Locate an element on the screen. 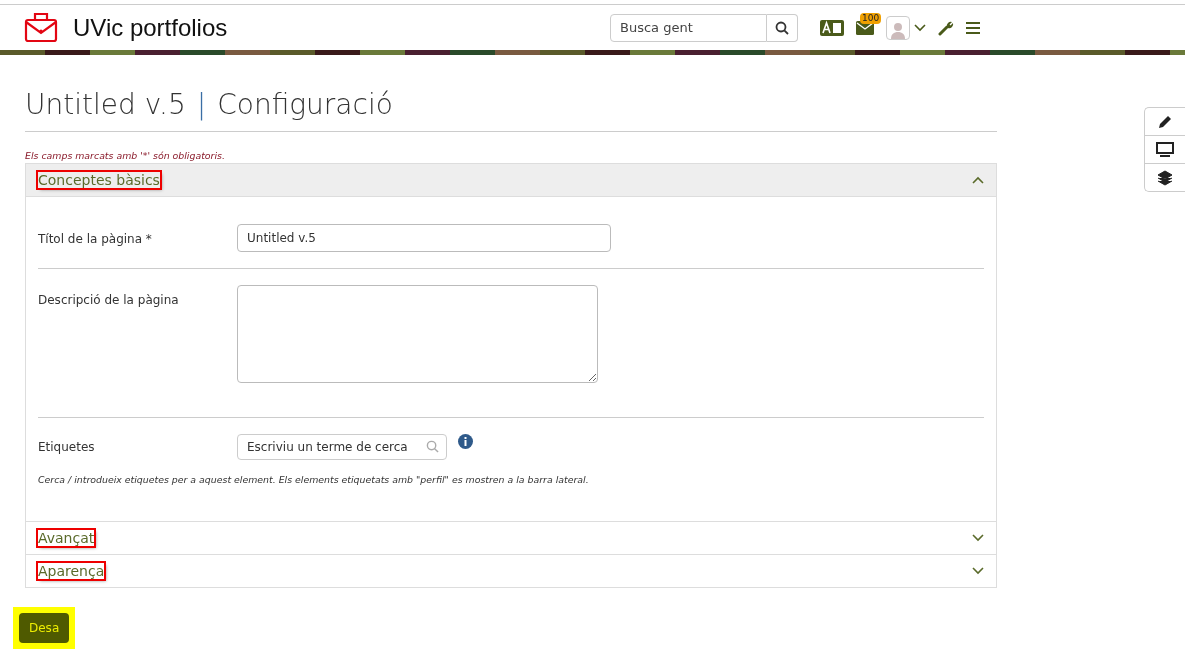 This screenshot has width=1185, height=651. save-button: Desa is located at coordinates (44, 628).